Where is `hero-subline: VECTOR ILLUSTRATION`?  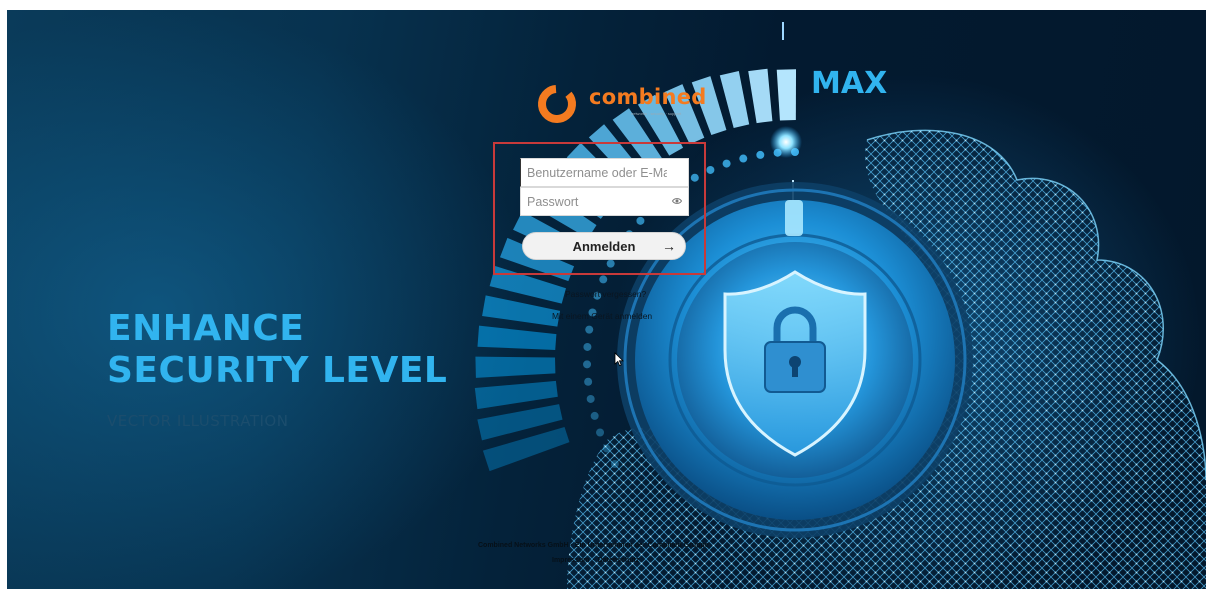
hero-subline: VECTOR ILLUSTRATION is located at coordinates (198, 421).